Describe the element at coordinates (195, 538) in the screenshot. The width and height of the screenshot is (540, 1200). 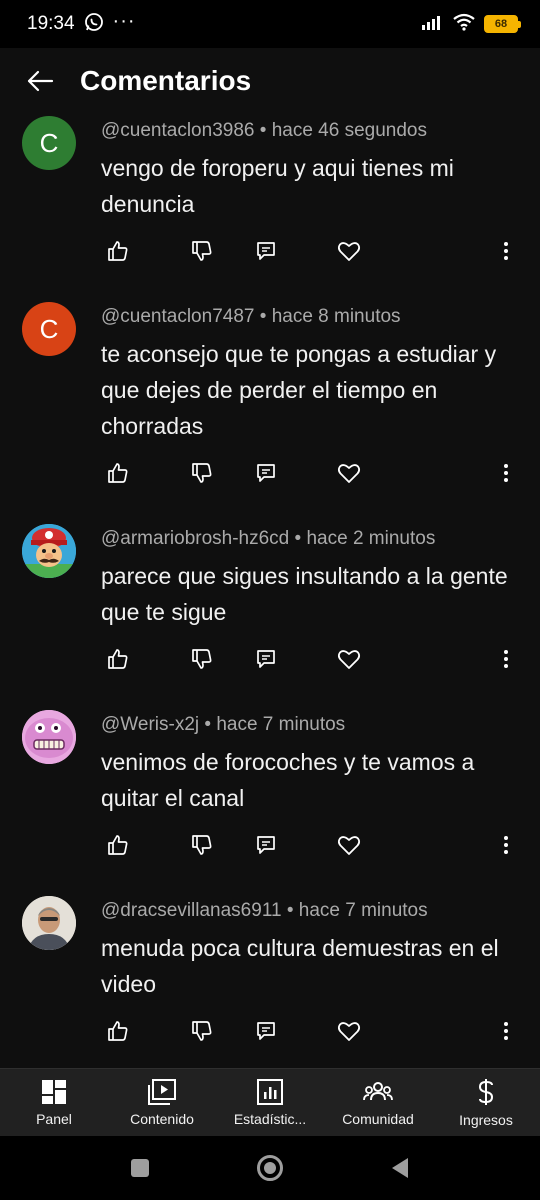
I see `comment-author: @armariobrosh-hz6cd` at that location.